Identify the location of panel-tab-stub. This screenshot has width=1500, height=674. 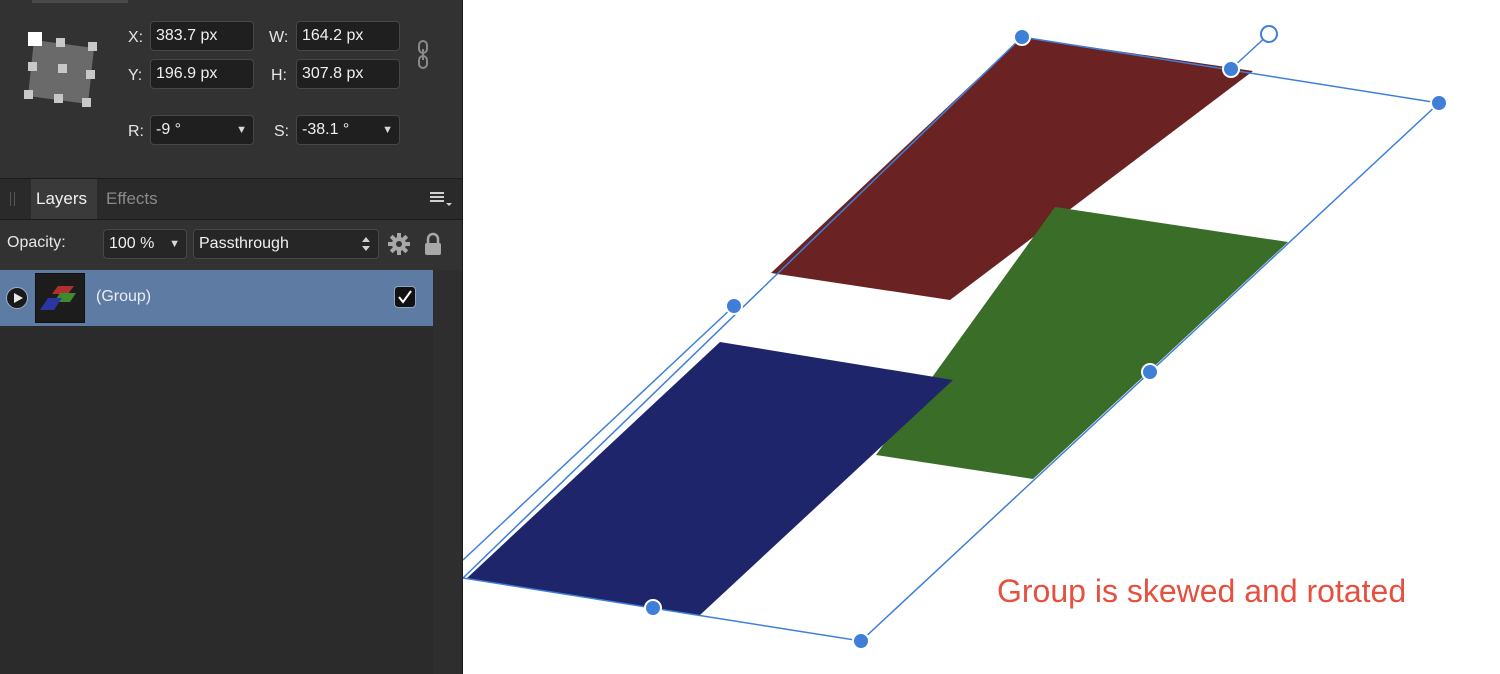
(80, 1).